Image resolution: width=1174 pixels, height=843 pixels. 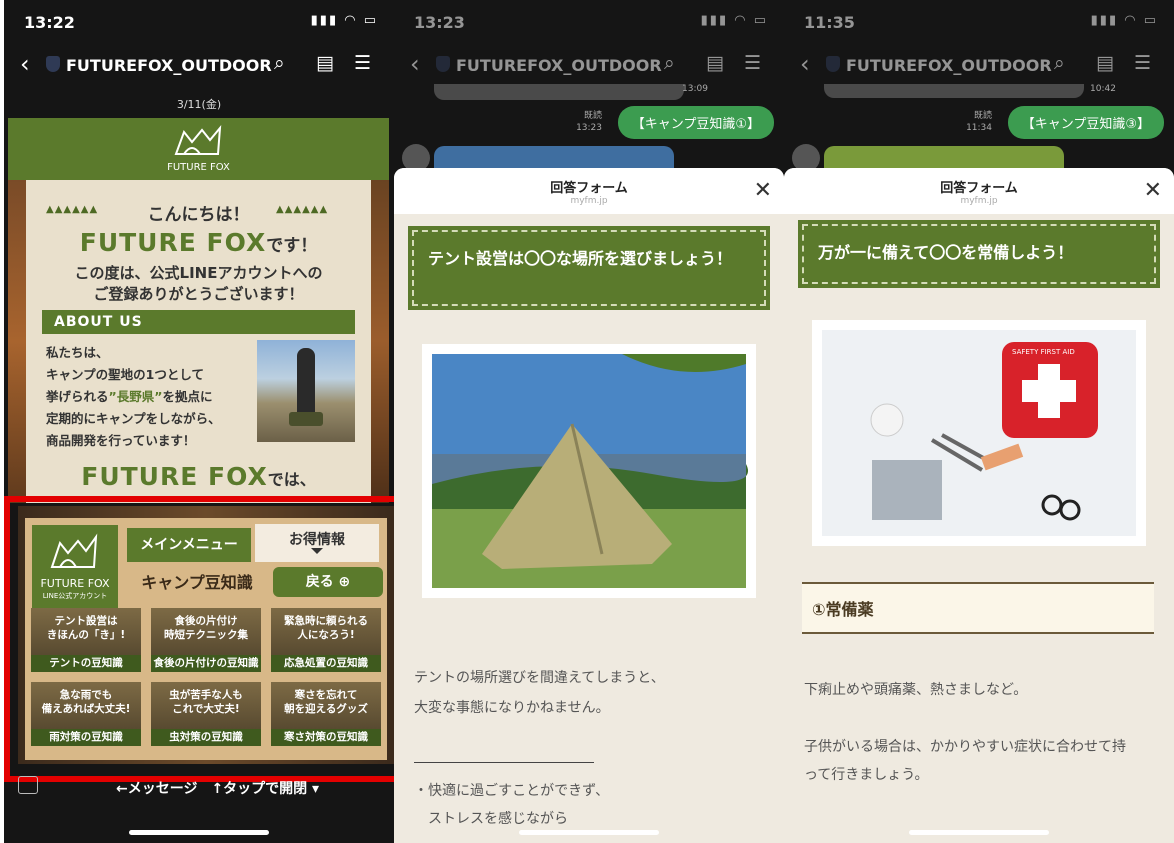 I want to click on person-photo, so click(x=306, y=391).